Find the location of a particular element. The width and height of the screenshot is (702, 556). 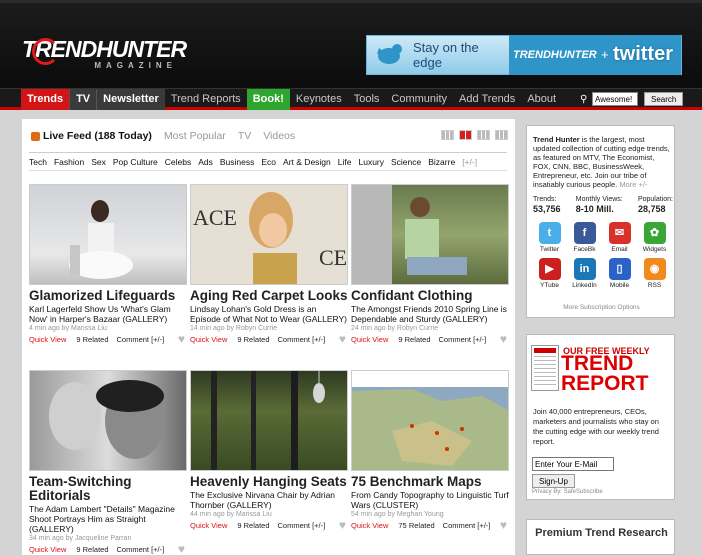

nav-item-book: Book! is located at coordinates (268, 99).